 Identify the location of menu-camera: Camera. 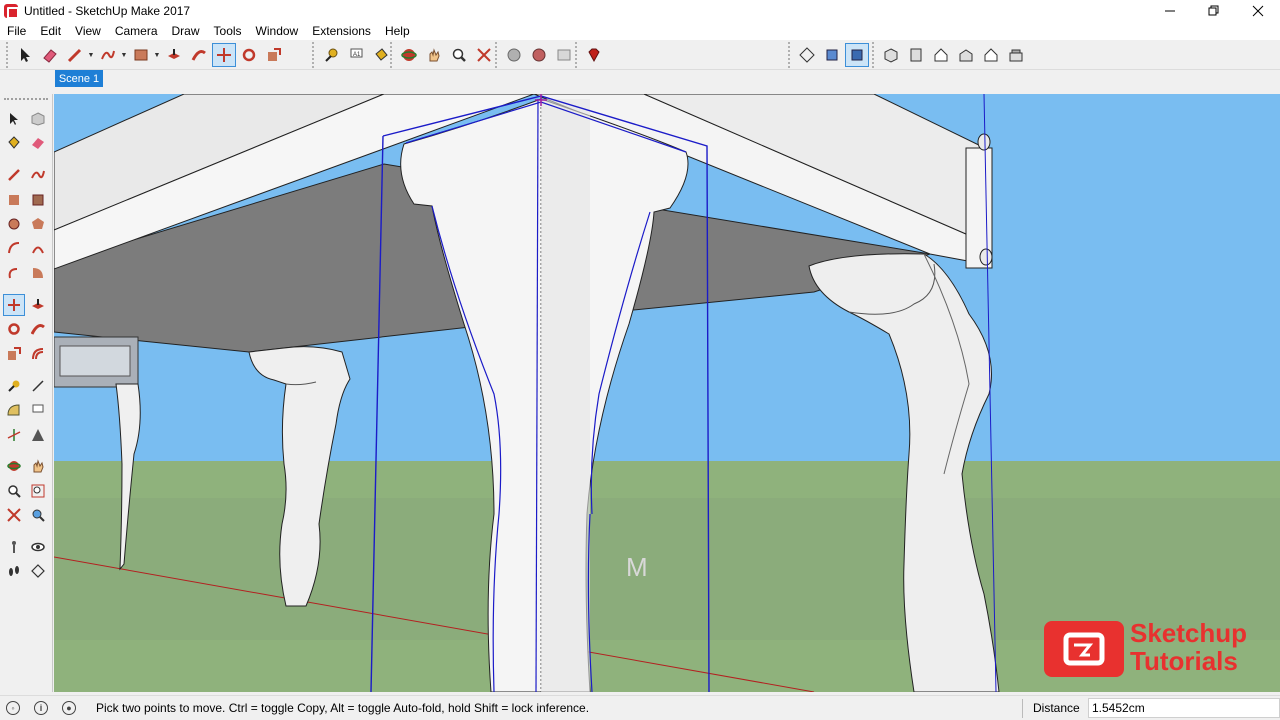
(136, 31).